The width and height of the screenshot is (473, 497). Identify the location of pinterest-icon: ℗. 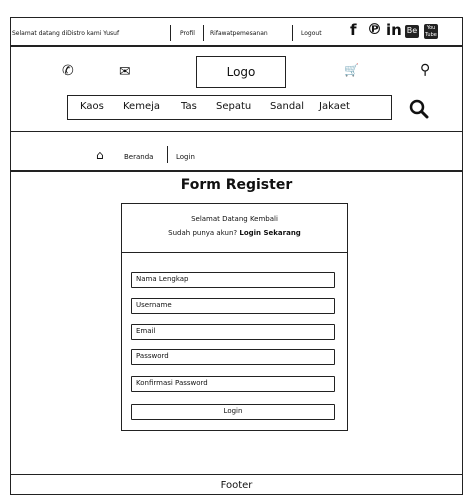
(374, 29).